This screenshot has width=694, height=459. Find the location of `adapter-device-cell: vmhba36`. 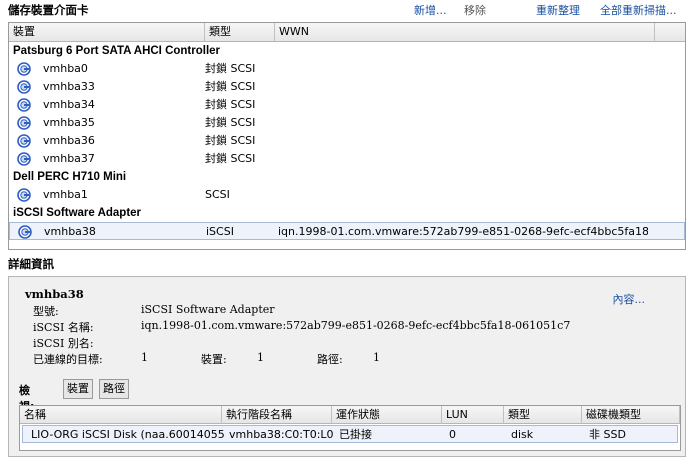

adapter-device-cell: vmhba36 is located at coordinates (69, 140).